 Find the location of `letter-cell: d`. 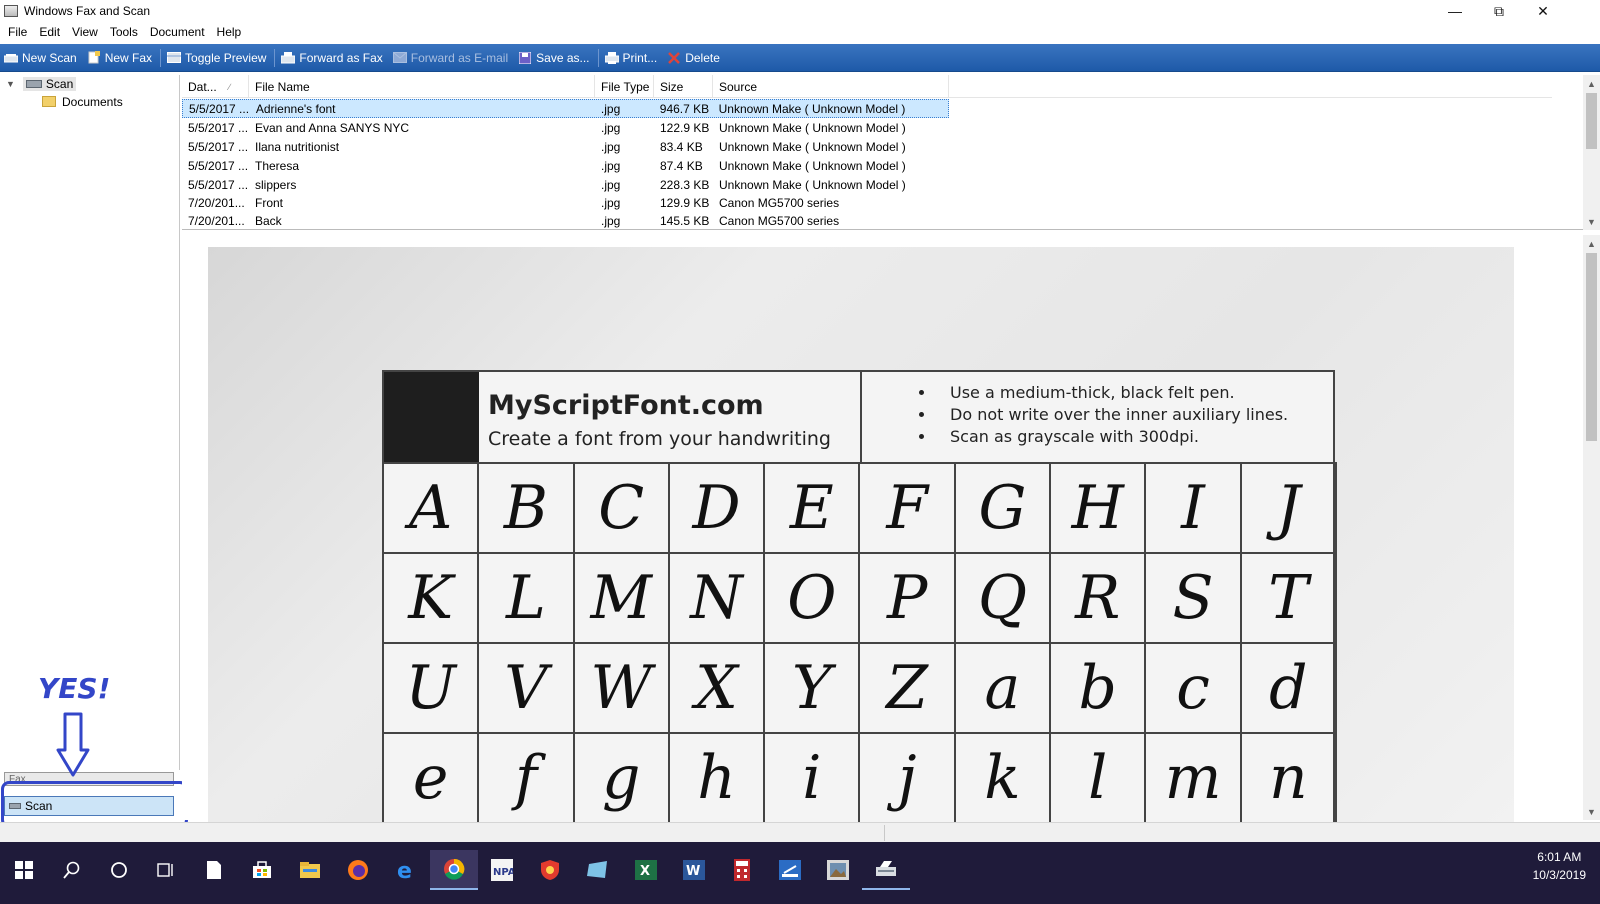

letter-cell: d is located at coordinates (1289, 688).